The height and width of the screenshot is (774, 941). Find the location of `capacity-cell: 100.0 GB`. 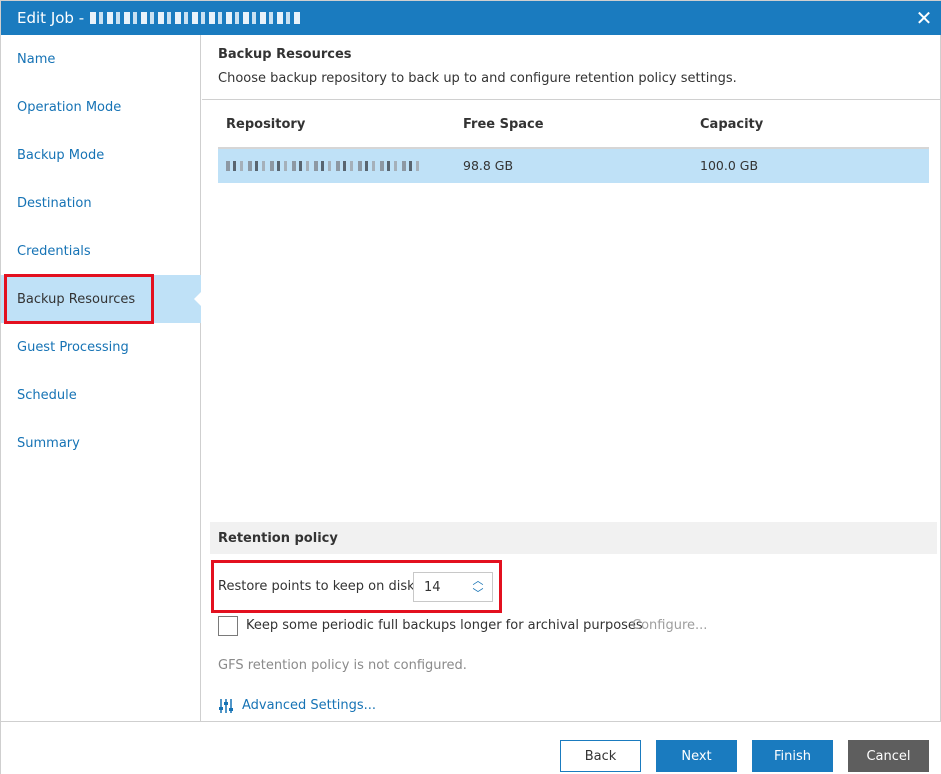

capacity-cell: 100.0 GB is located at coordinates (729, 165).